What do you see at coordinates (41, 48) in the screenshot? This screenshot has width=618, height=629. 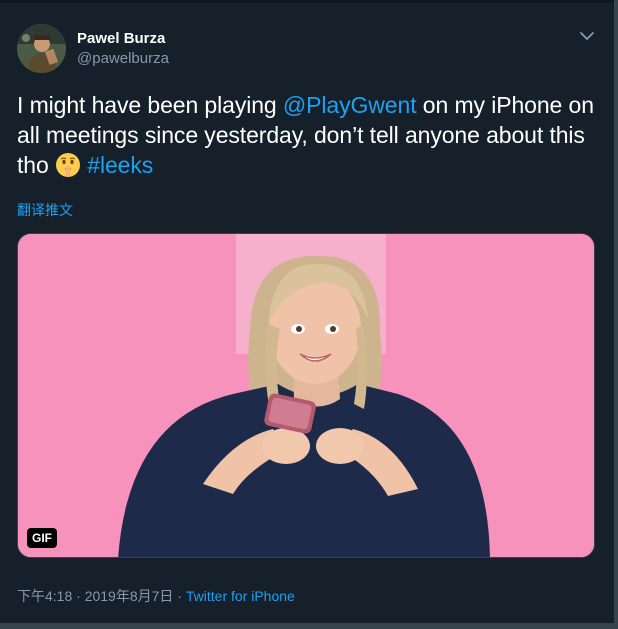 I see `avatar` at bounding box center [41, 48].